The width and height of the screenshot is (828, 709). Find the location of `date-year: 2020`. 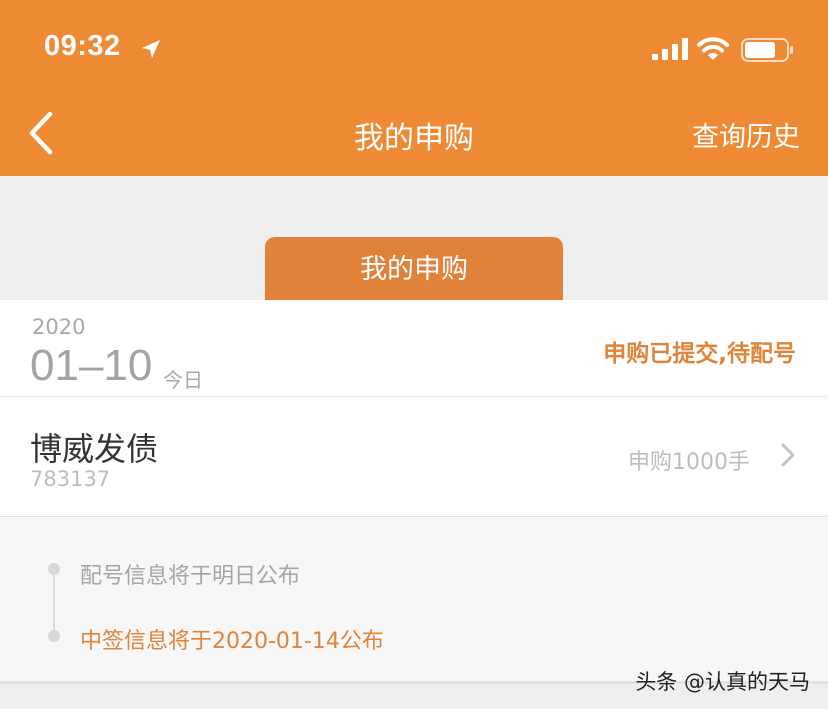

date-year: 2020 is located at coordinates (59, 327).